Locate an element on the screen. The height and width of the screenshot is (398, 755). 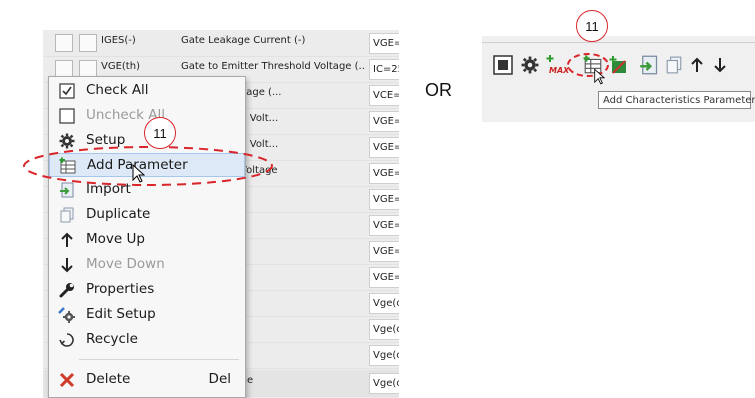
mouse-cursor-icon-toolbar is located at coordinates (599, 76).